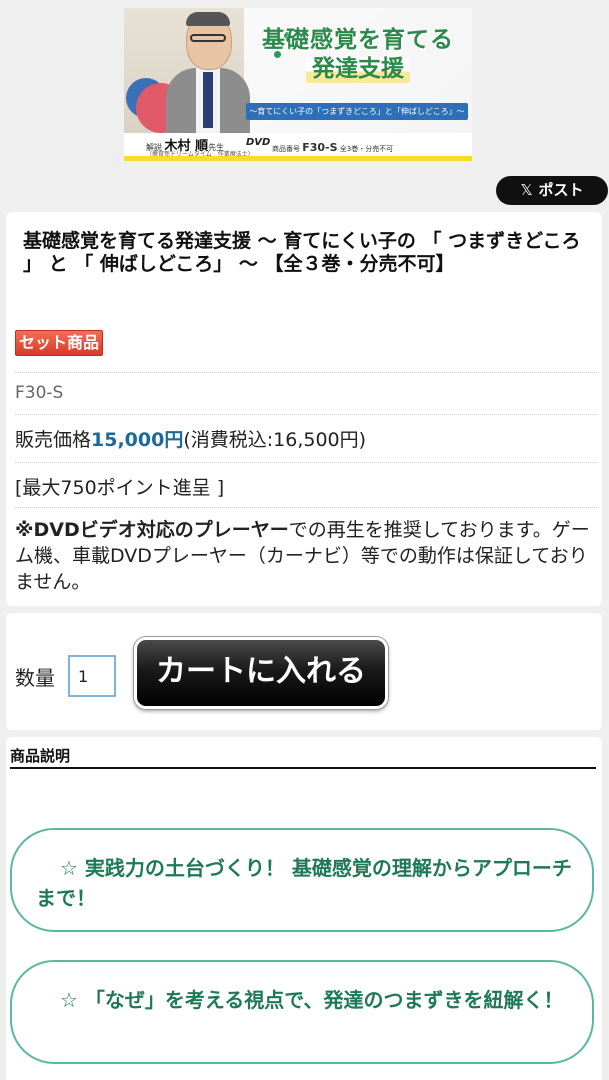  Describe the element at coordinates (275, 440) in the screenshot. I see `price-tax-included: (消費税込:16,500円)` at that location.